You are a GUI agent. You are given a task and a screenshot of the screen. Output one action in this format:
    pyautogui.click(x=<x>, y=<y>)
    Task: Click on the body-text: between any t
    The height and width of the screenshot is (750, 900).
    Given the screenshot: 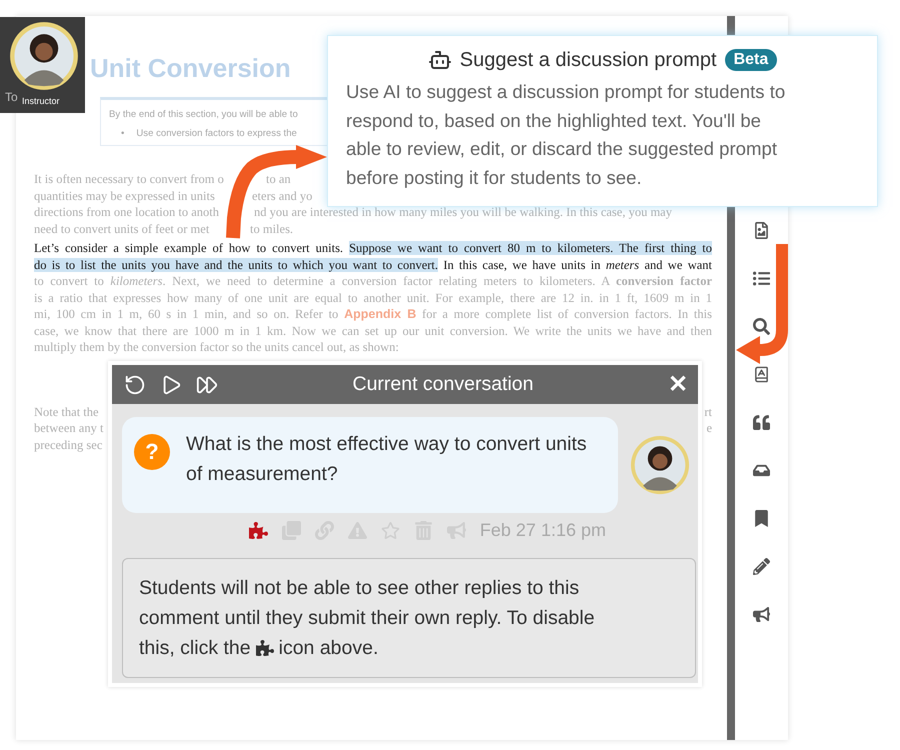 What is the action you would take?
    pyautogui.click(x=69, y=428)
    